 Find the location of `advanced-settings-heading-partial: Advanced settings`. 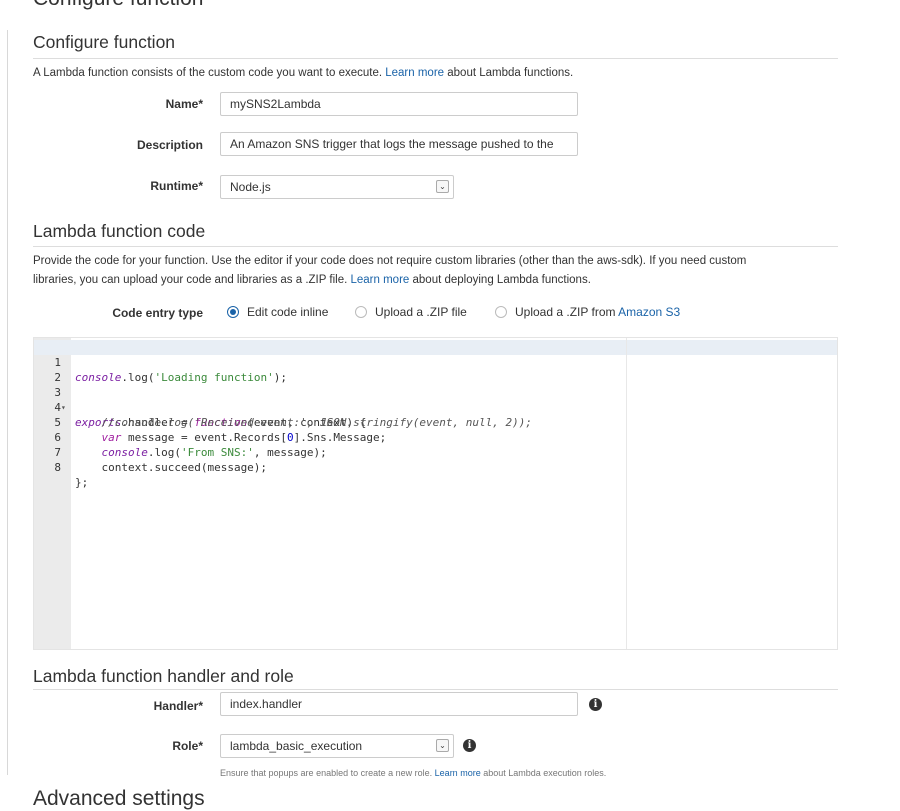

advanced-settings-heading-partial: Advanced settings is located at coordinates (119, 798).